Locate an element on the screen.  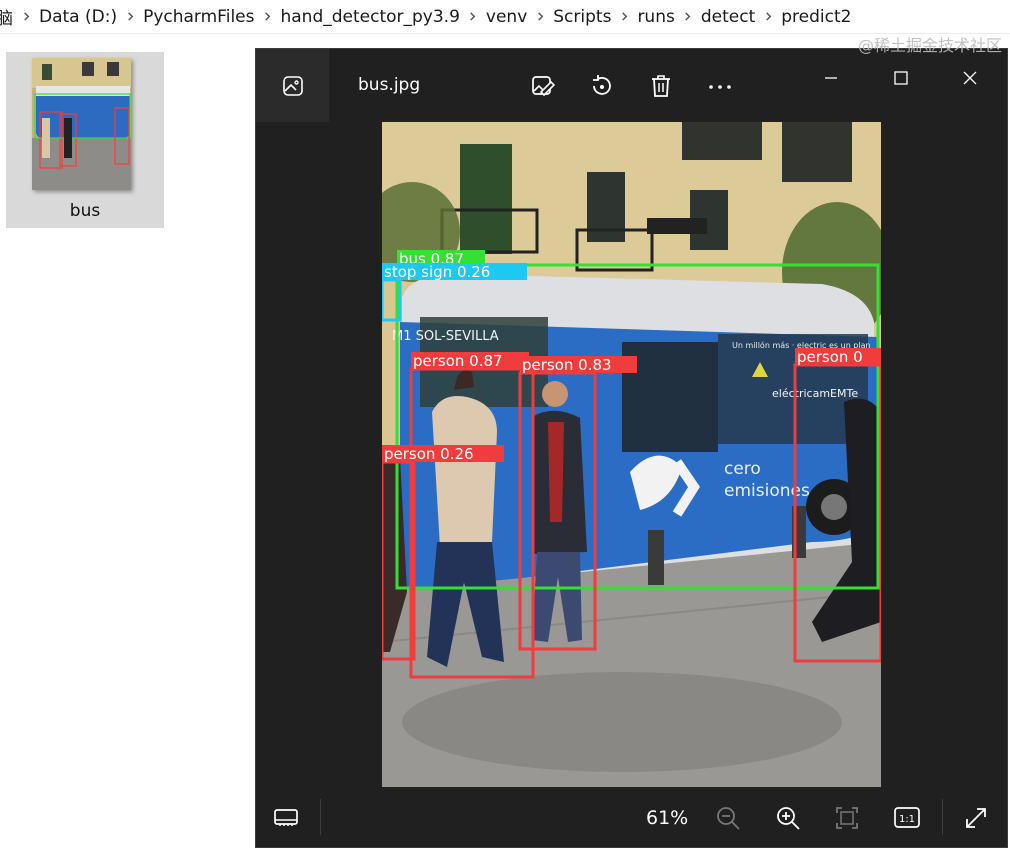
bus-side-text: cero is located at coordinates (742, 469).